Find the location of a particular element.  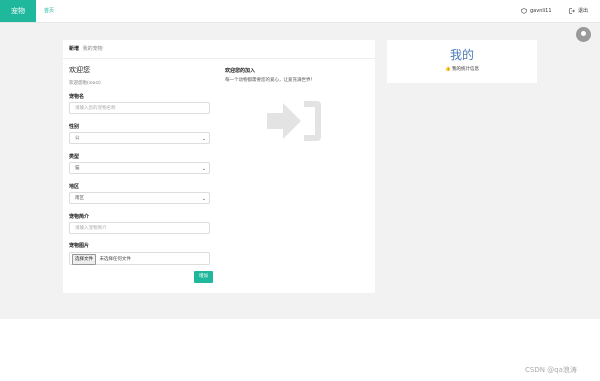

shield-icon is located at coordinates (524, 11).